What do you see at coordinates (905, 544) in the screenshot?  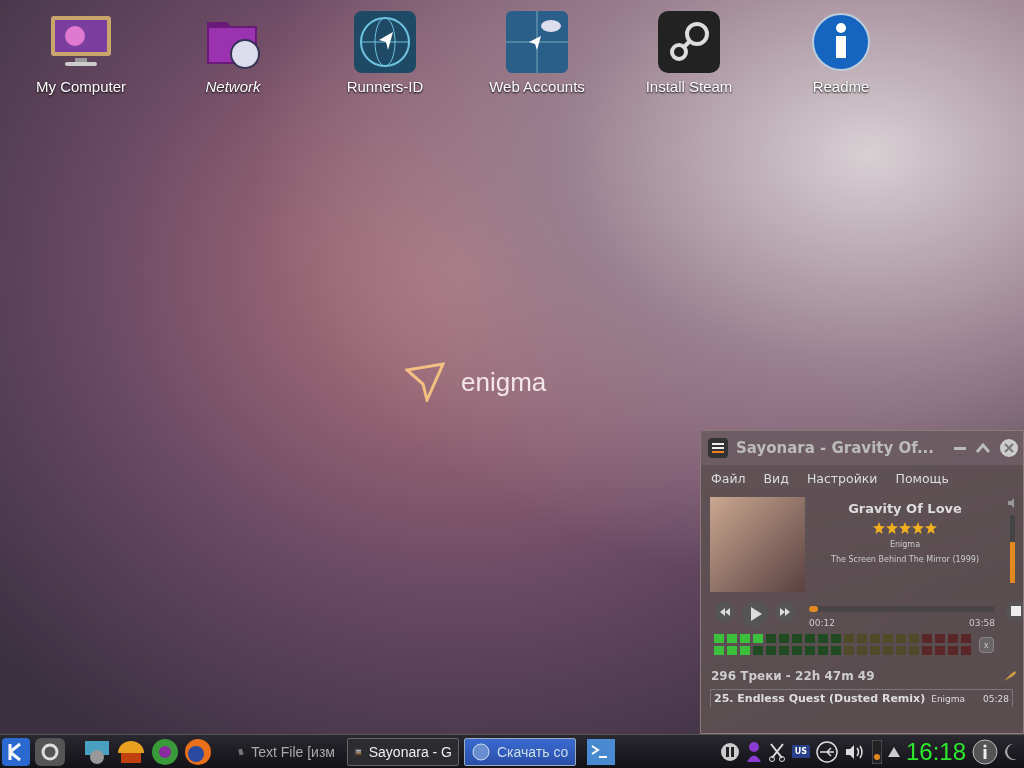 I see `artist-name: Enigma` at bounding box center [905, 544].